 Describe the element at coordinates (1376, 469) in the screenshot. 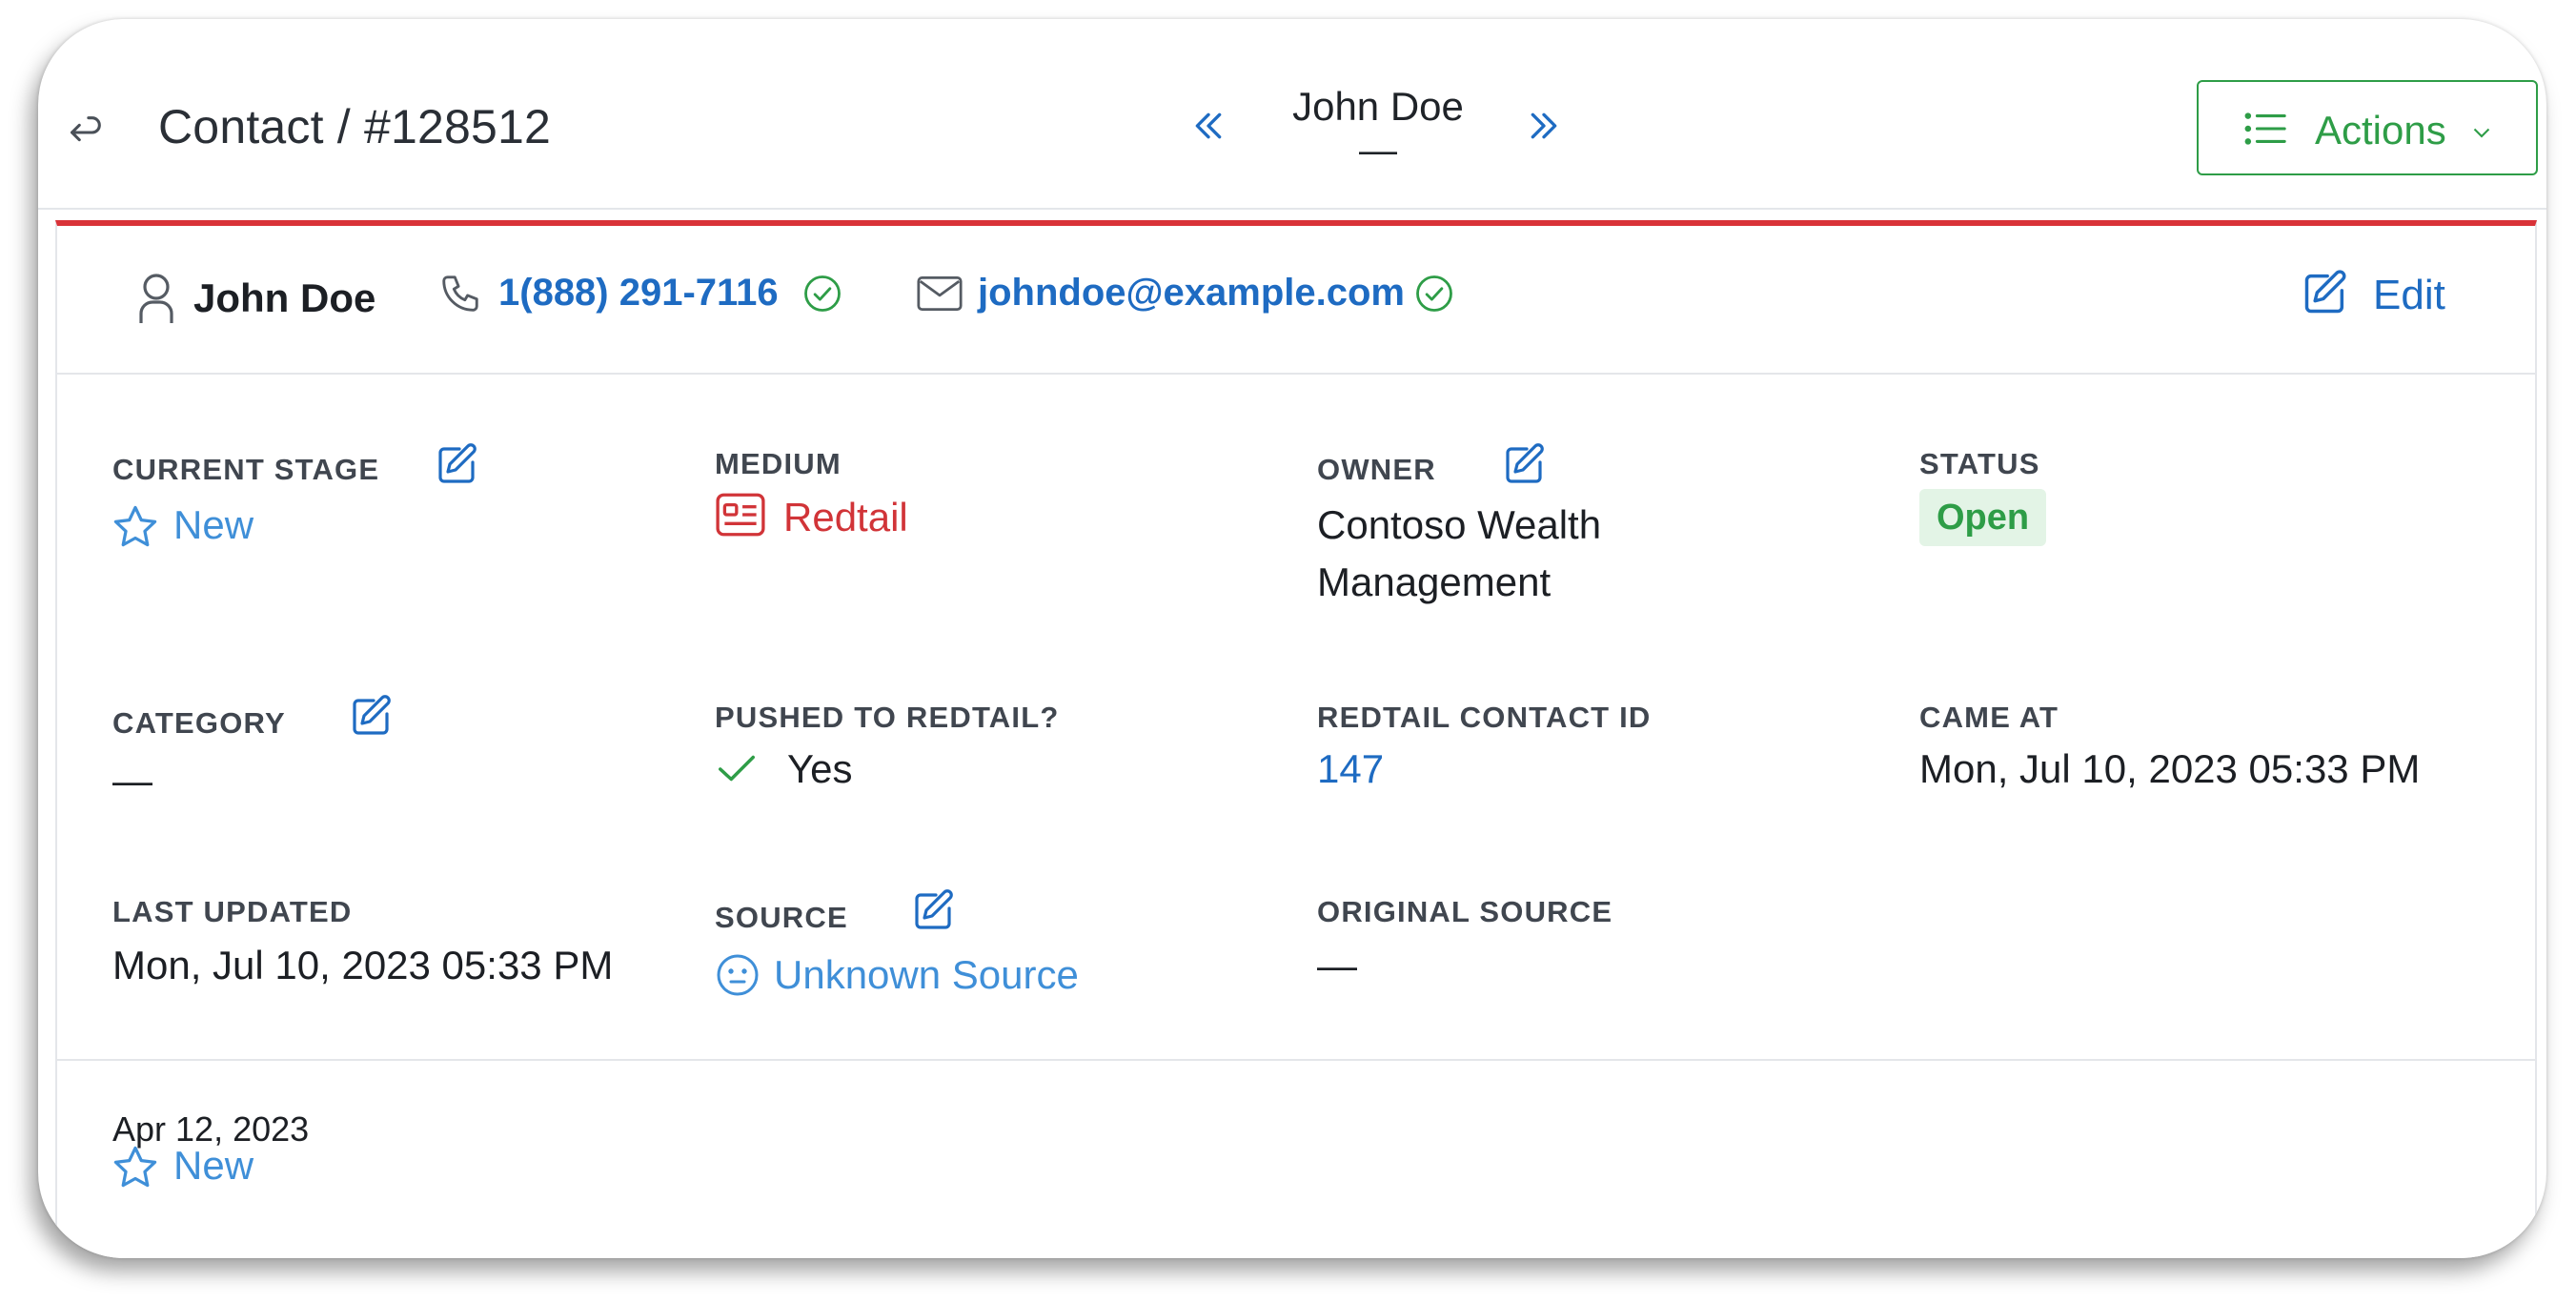

I see `owner-label: OWNER` at that location.